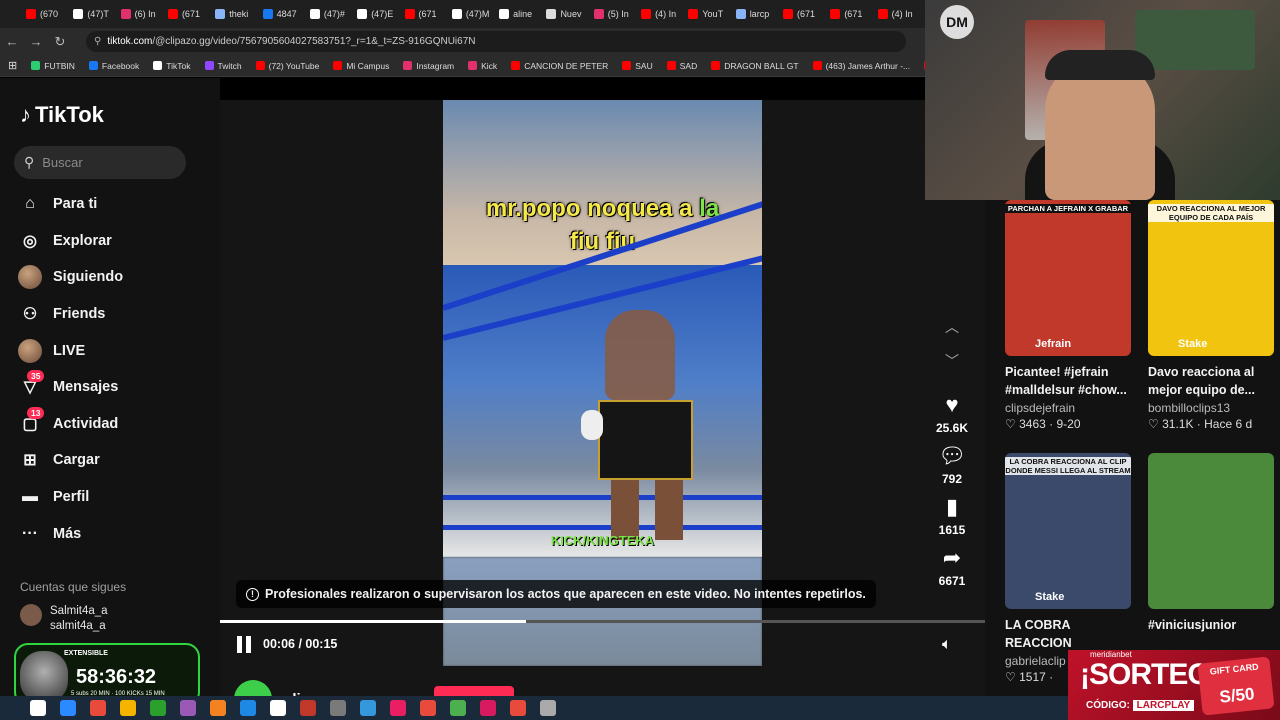 This screenshot has height=720, width=1280. I want to click on bookmark-item: CANCION DE PETER, so click(559, 66).